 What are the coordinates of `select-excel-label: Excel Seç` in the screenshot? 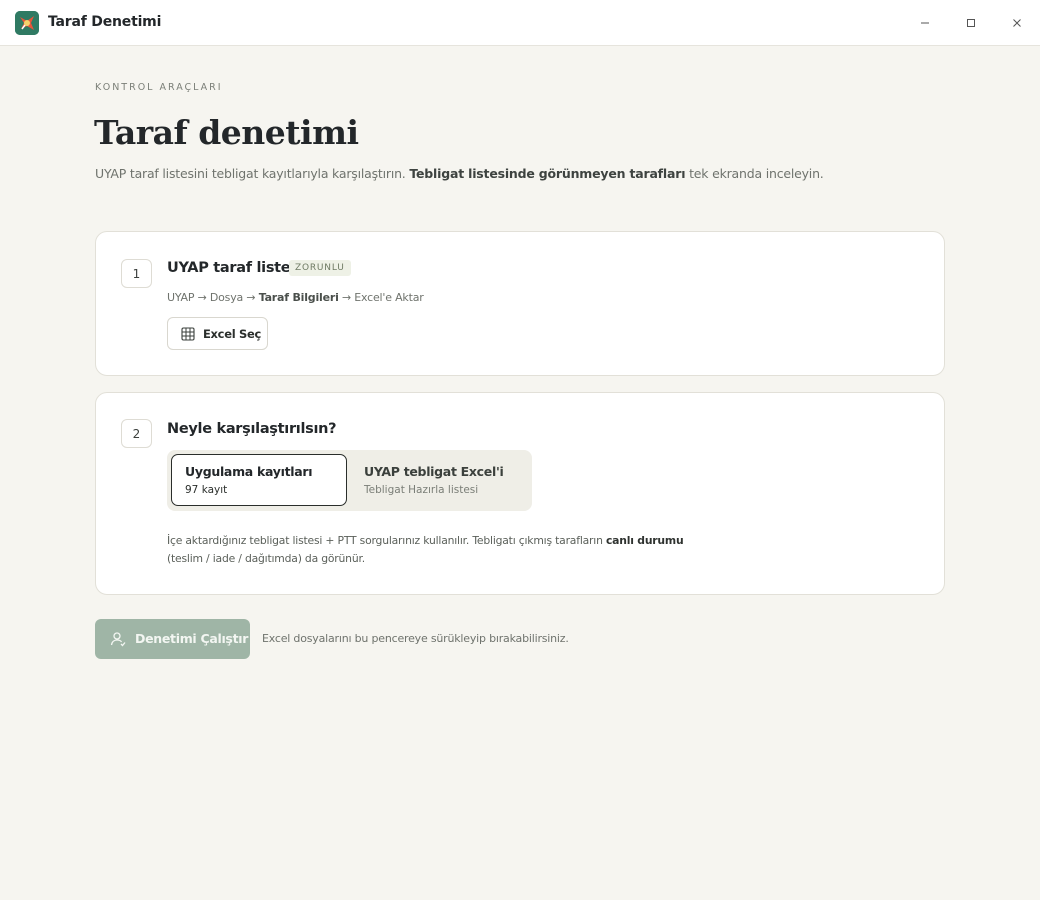 It's located at (232, 334).